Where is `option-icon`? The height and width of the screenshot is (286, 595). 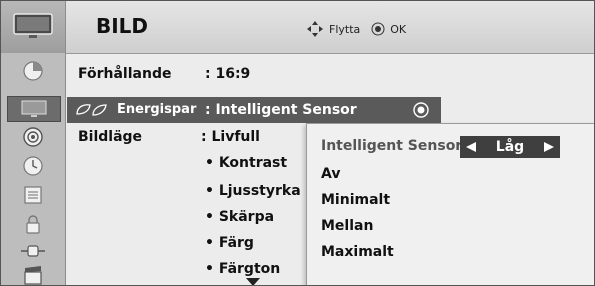
option-icon is located at coordinates (33, 195).